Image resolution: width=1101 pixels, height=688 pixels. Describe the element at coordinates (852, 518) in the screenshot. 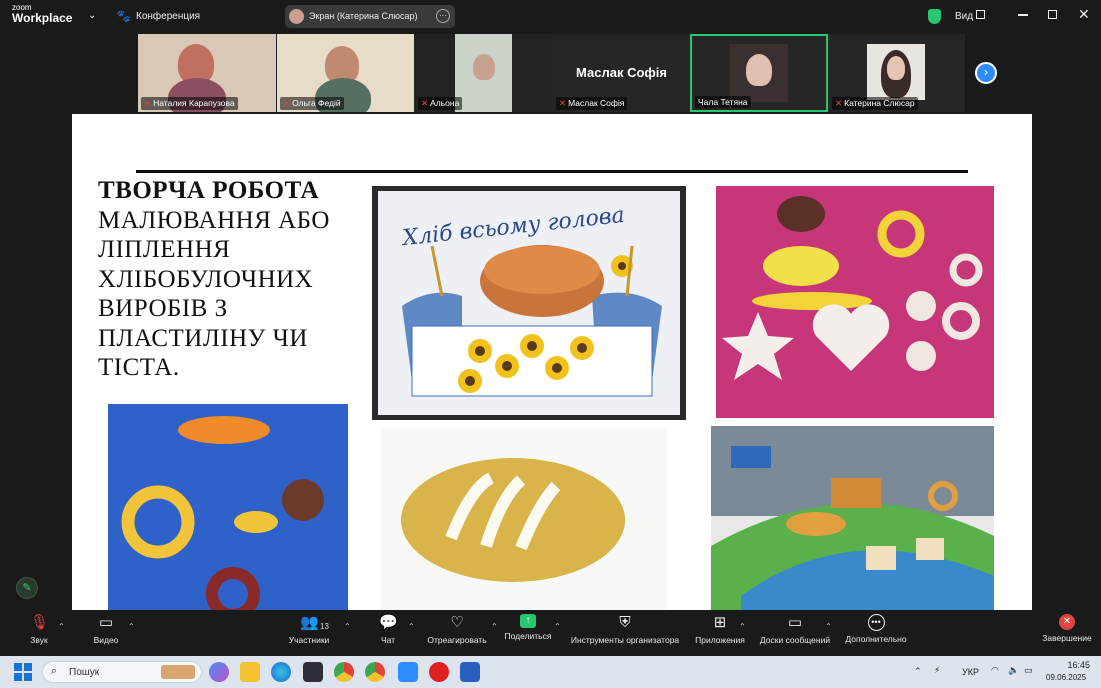

I see `drawing-village-landscape` at that location.